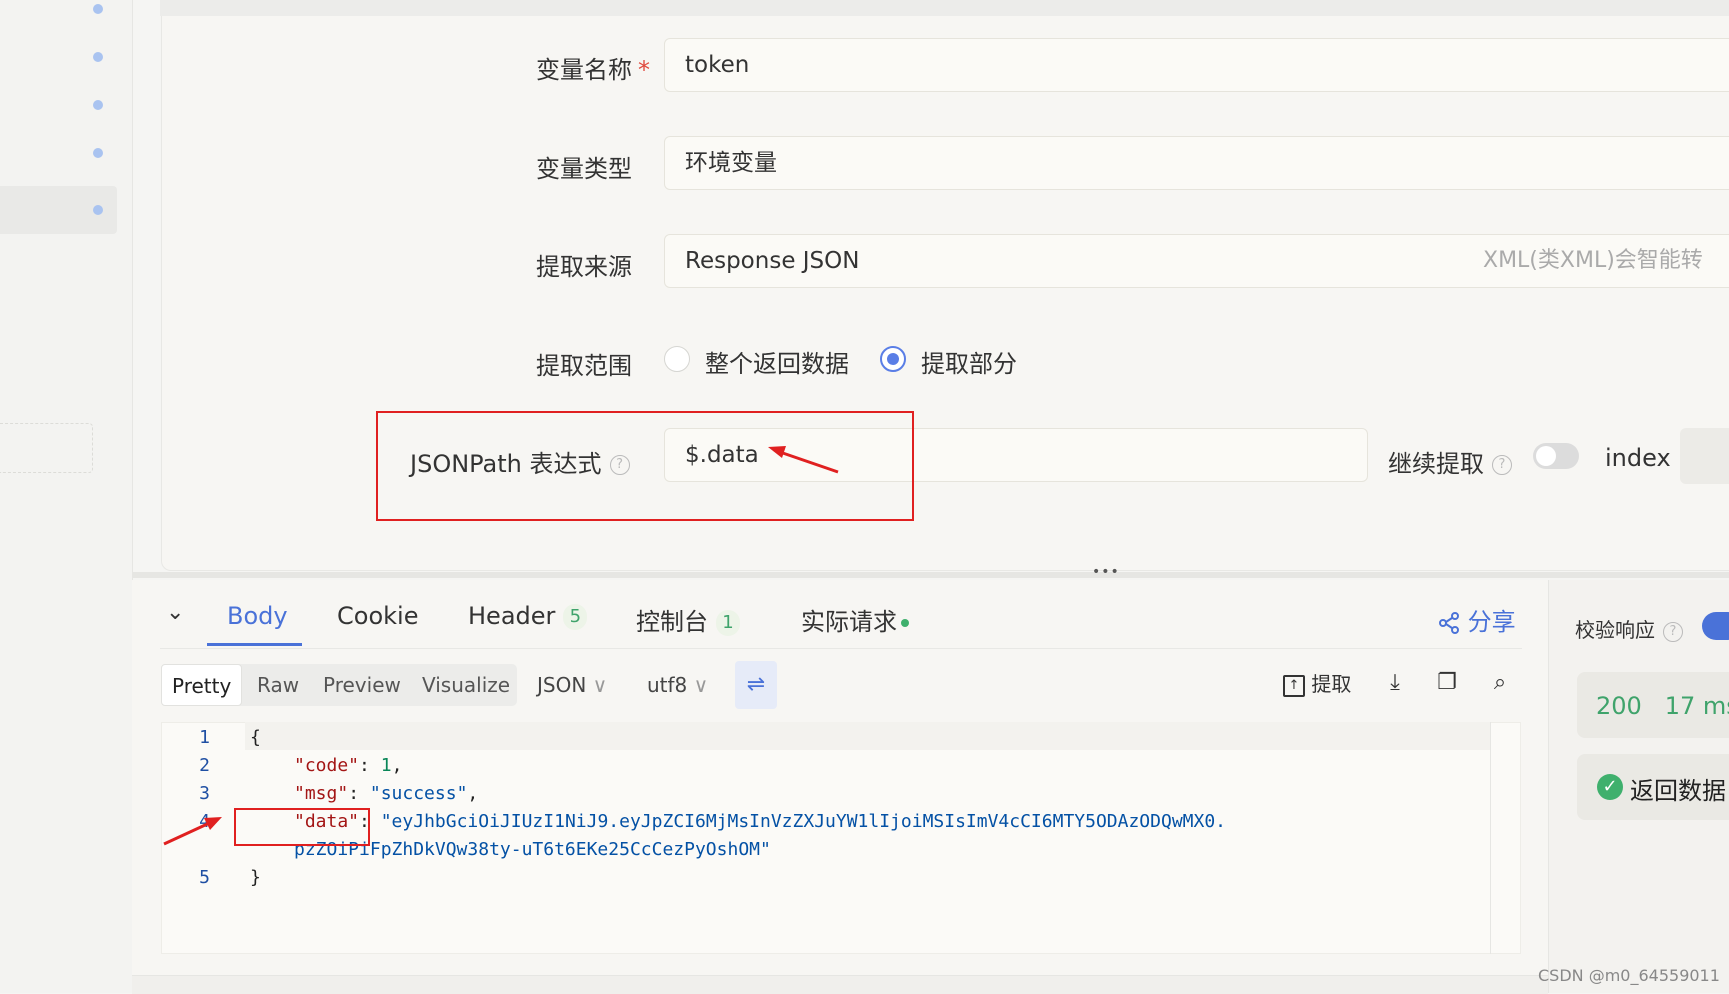  Describe the element at coordinates (728, 623) in the screenshot. I see `console-count-badge: 1` at that location.